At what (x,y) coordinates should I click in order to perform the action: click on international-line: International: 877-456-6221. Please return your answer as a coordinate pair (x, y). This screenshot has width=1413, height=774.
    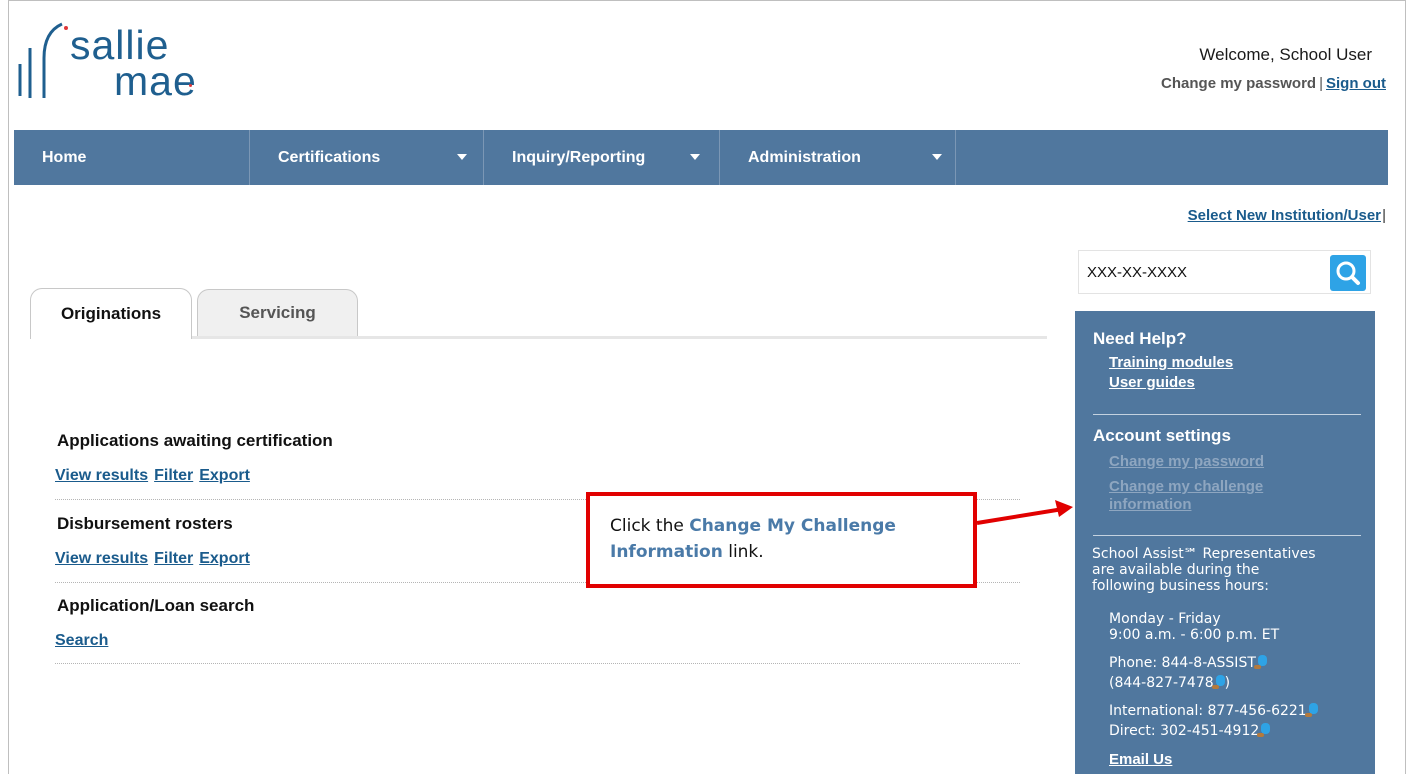
    Looking at the image, I should click on (1213, 711).